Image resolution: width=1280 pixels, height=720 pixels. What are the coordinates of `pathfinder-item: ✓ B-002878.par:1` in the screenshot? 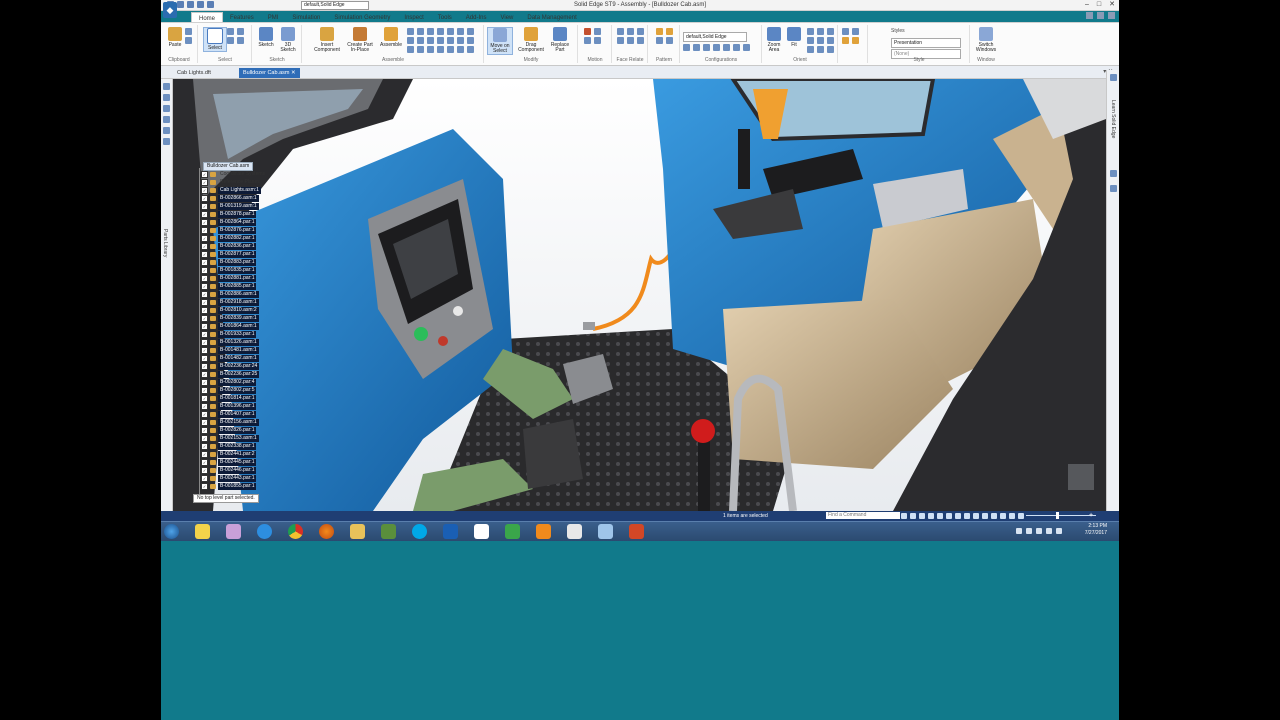 It's located at (234, 214).